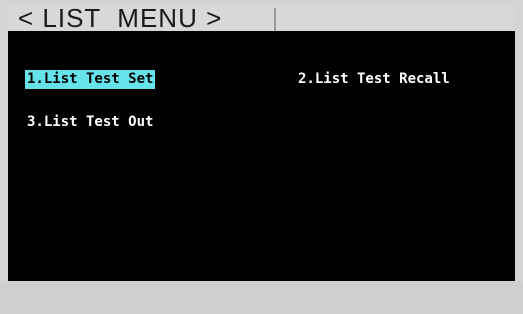 This screenshot has height=314, width=523. What do you see at coordinates (261, 297) in the screenshot?
I see `footer-bar` at bounding box center [261, 297].